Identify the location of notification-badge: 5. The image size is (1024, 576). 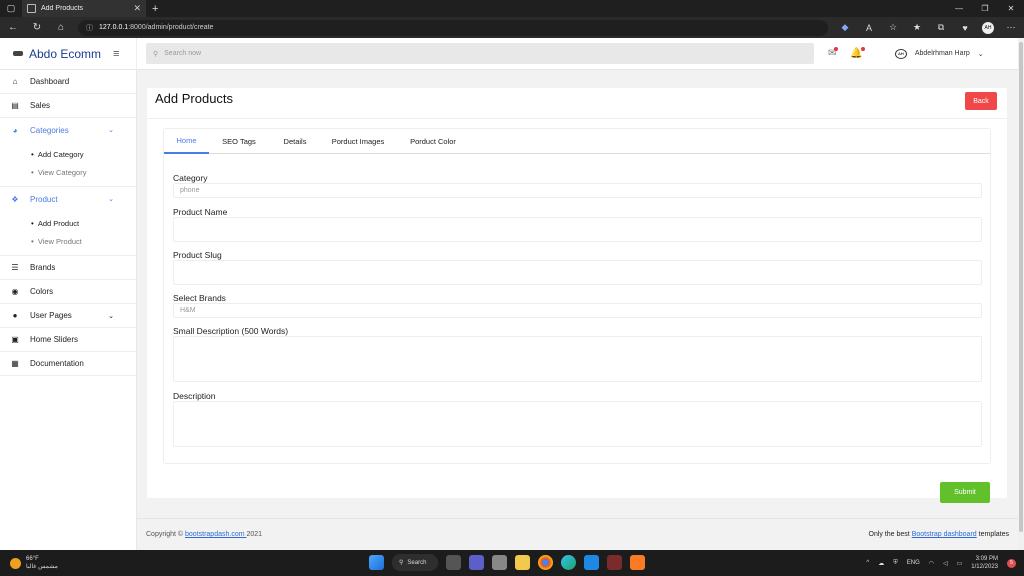
(1011, 563).